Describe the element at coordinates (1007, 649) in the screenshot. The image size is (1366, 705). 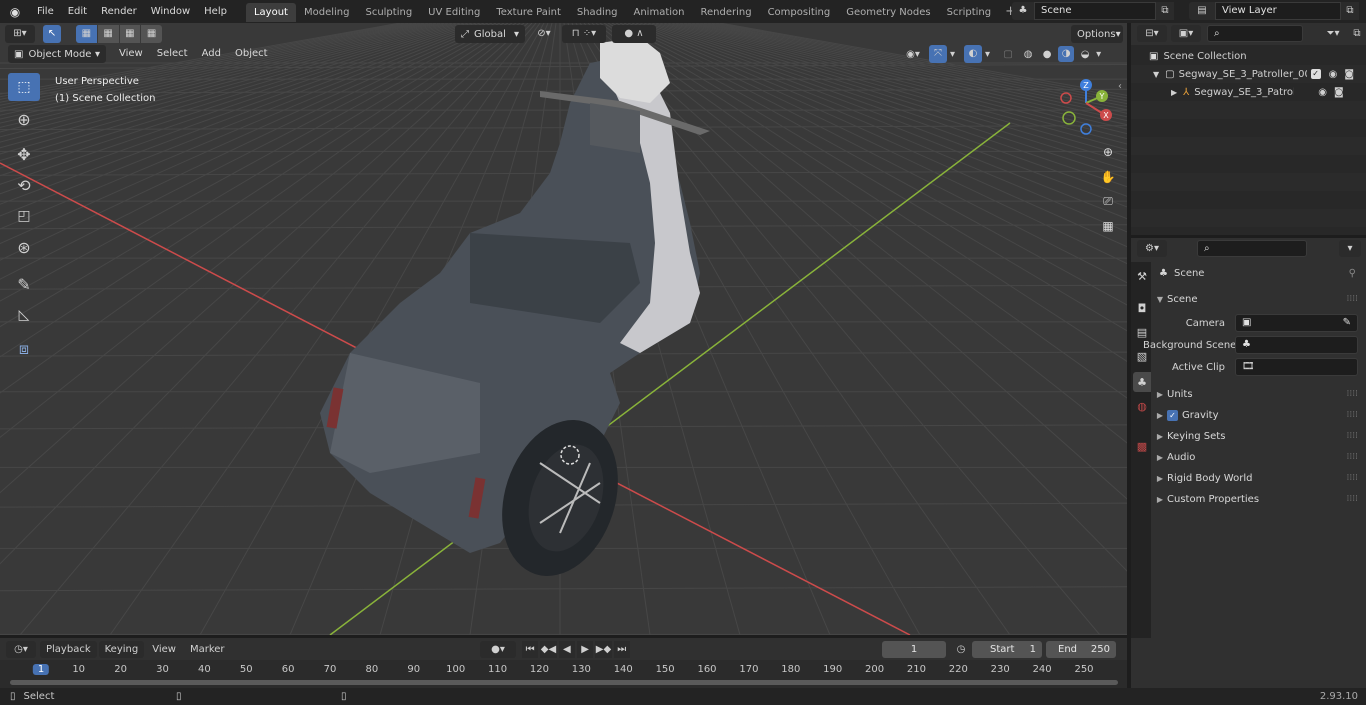
I see `start-frame-field: Start 1` at that location.